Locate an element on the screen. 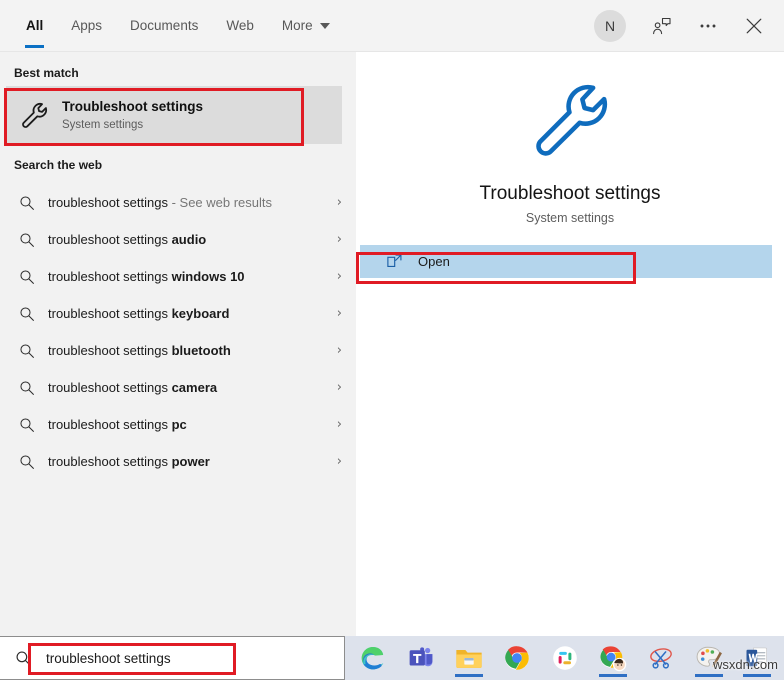  search-input is located at coordinates (171, 658).